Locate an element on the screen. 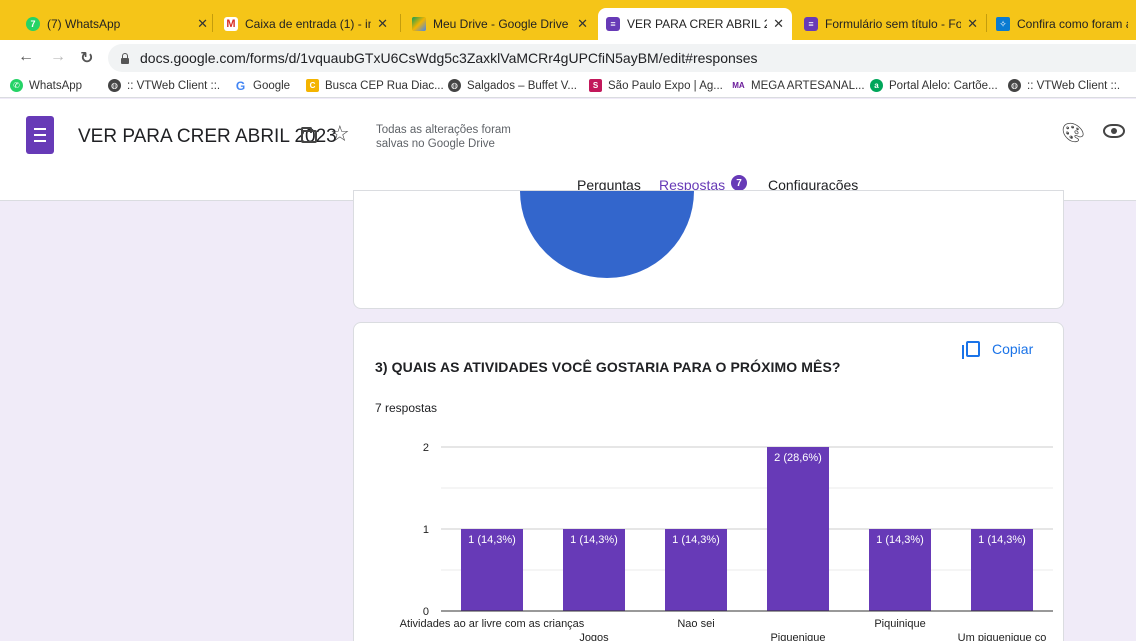 The height and width of the screenshot is (641, 1136). tab-title: Meu Drive - Google Drive is located at coordinates (501, 24).